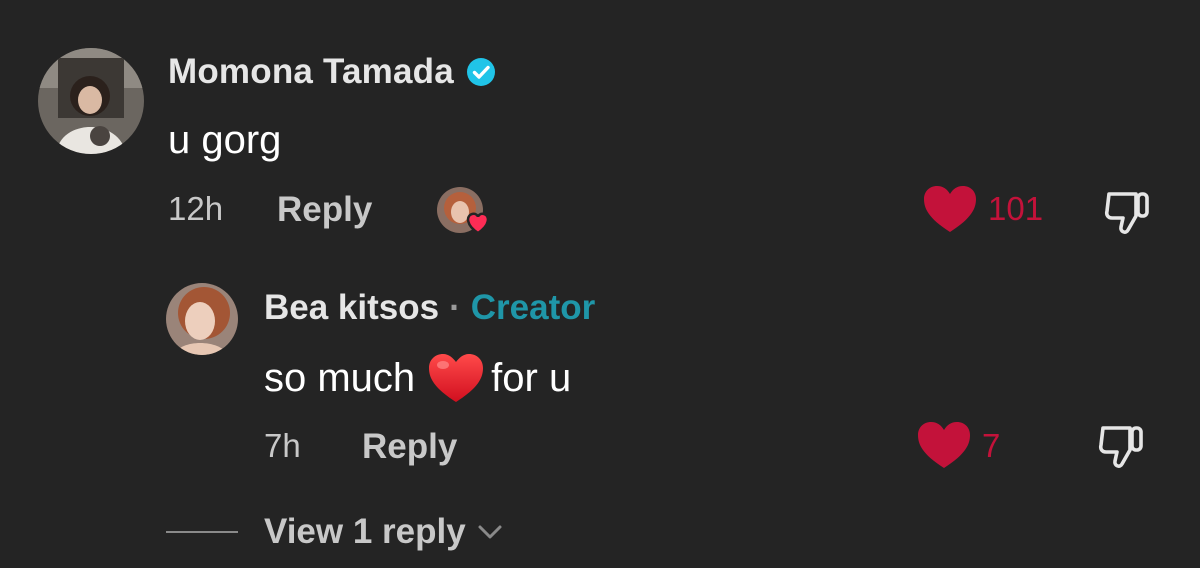 The image size is (1200, 568). I want to click on view-replies-label: View 1 reply, so click(365, 532).